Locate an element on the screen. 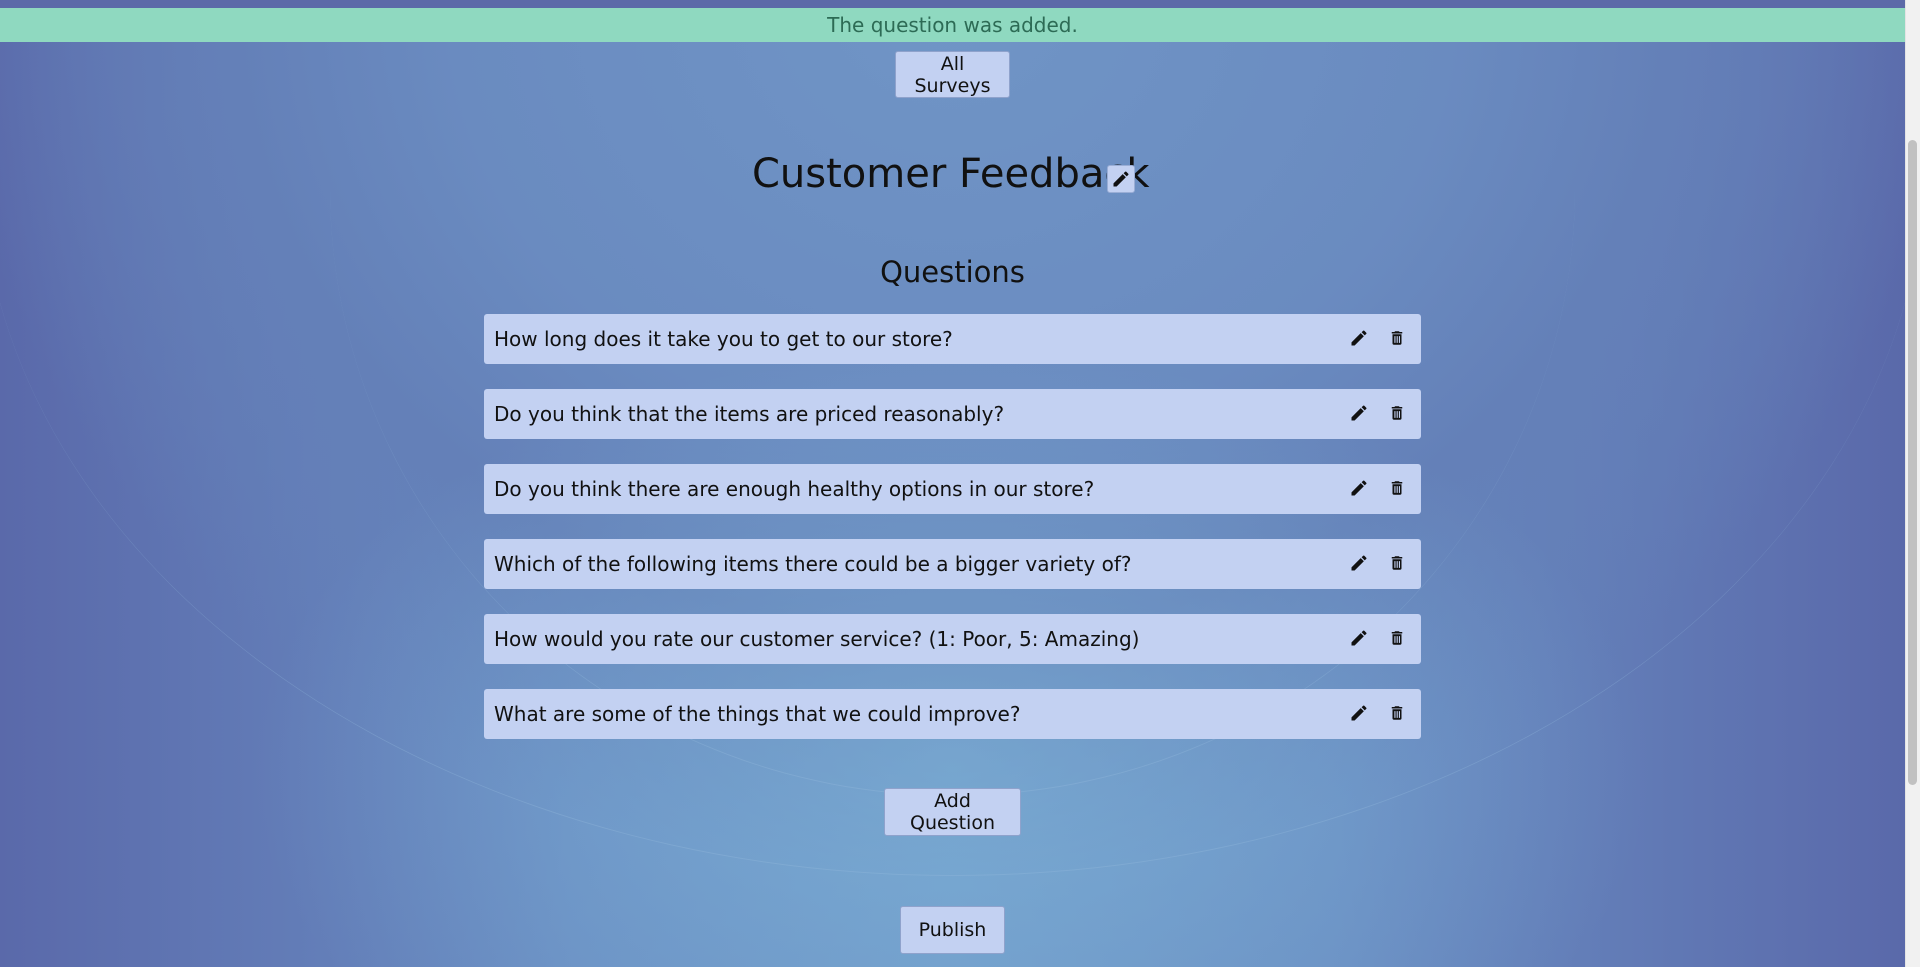 This screenshot has height=967, width=1920. edit-title-button is located at coordinates (1121, 179).